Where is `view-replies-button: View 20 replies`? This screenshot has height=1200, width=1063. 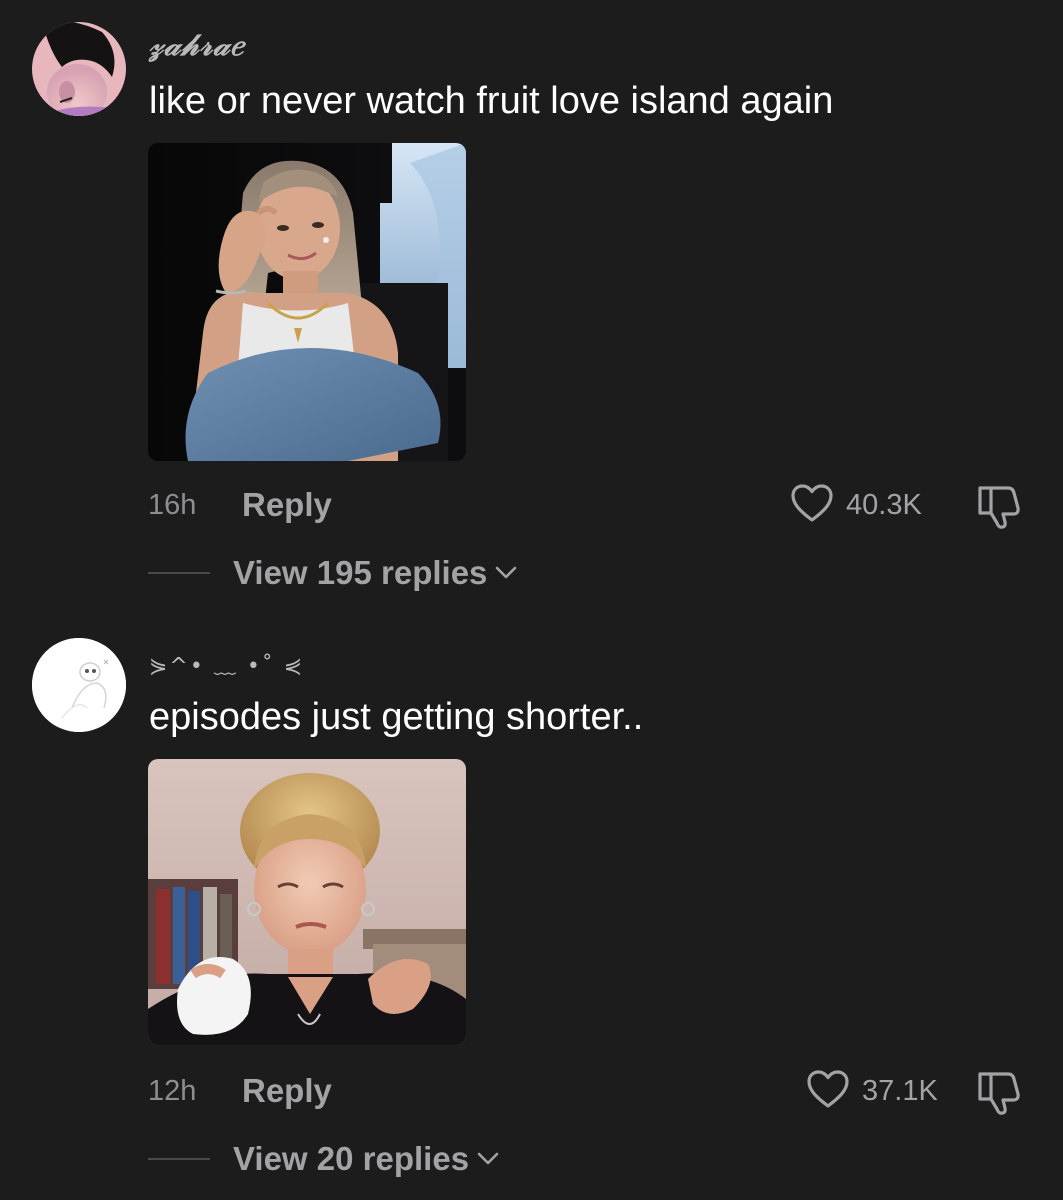 view-replies-button: View 20 replies is located at coordinates (366, 1159).